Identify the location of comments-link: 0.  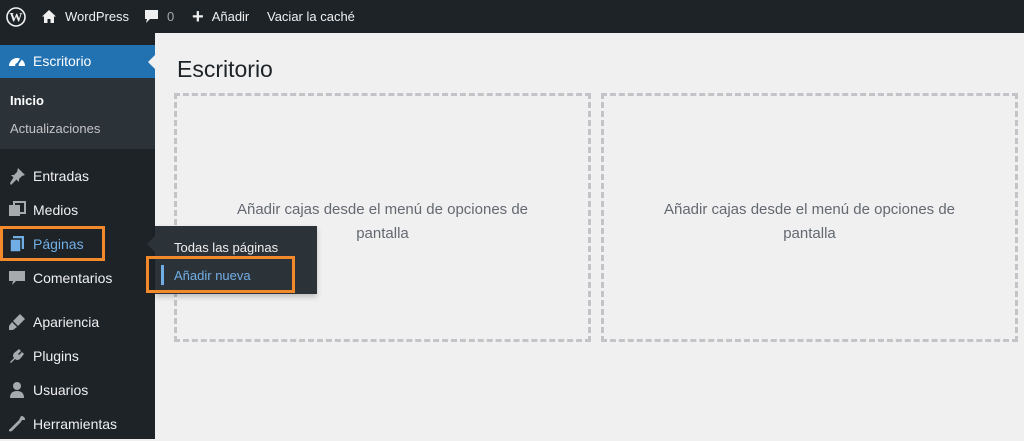
(159, 16).